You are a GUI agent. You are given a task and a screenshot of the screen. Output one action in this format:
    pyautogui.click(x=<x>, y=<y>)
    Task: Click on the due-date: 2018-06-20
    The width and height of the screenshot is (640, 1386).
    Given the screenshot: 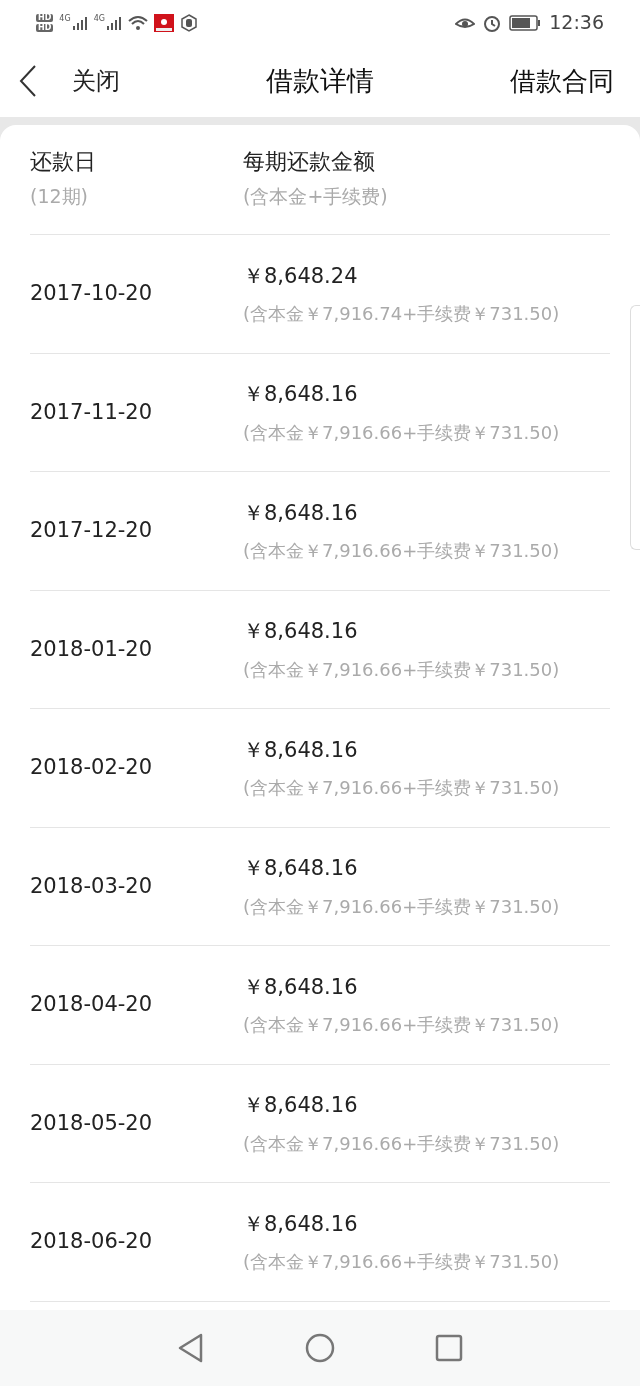 What is the action you would take?
    pyautogui.click(x=92, y=1241)
    